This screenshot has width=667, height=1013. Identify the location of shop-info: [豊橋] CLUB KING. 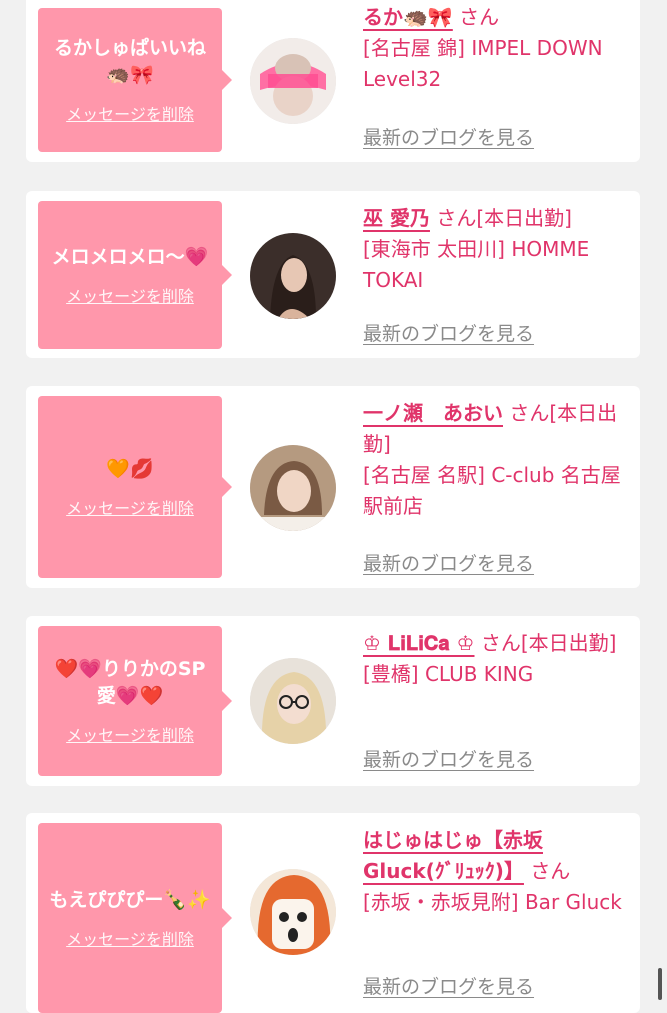
(448, 674).